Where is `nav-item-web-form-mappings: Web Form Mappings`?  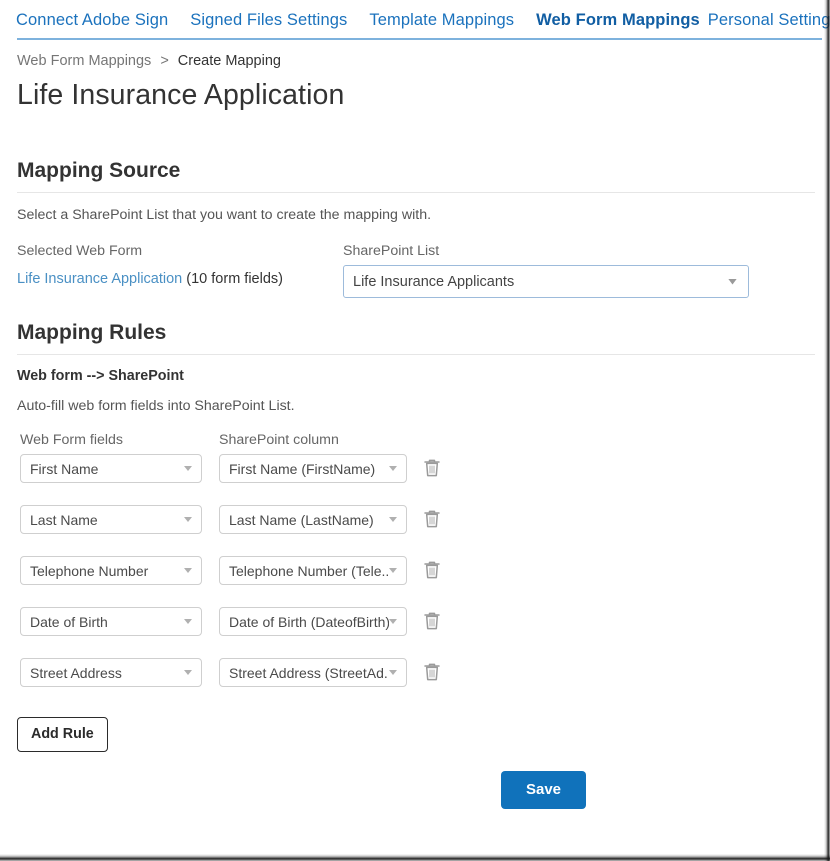
nav-item-web-form-mappings: Web Form Mappings is located at coordinates (618, 20).